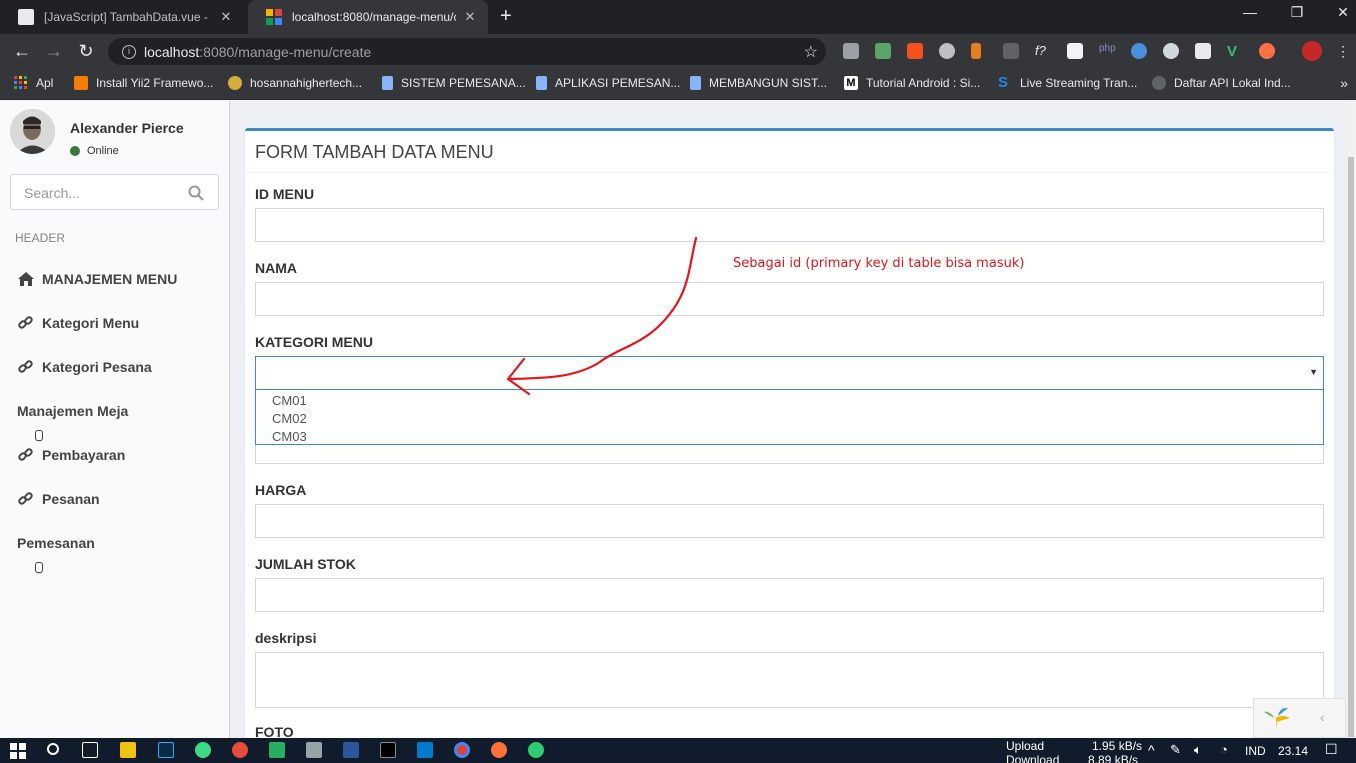  What do you see at coordinates (947, 51) in the screenshot?
I see `gear-icon` at bounding box center [947, 51].